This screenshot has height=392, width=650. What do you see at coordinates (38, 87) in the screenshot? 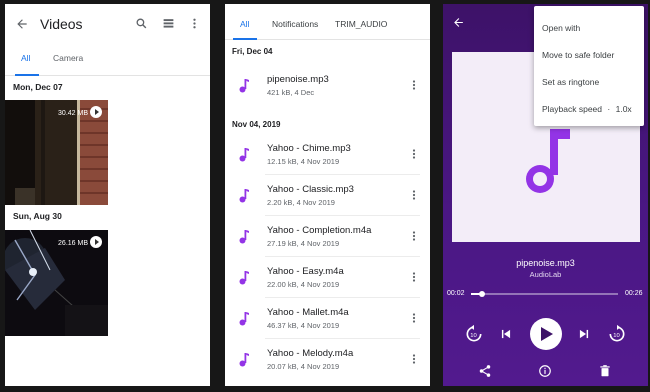
I see `date-header: Mon, Dec 07` at bounding box center [38, 87].